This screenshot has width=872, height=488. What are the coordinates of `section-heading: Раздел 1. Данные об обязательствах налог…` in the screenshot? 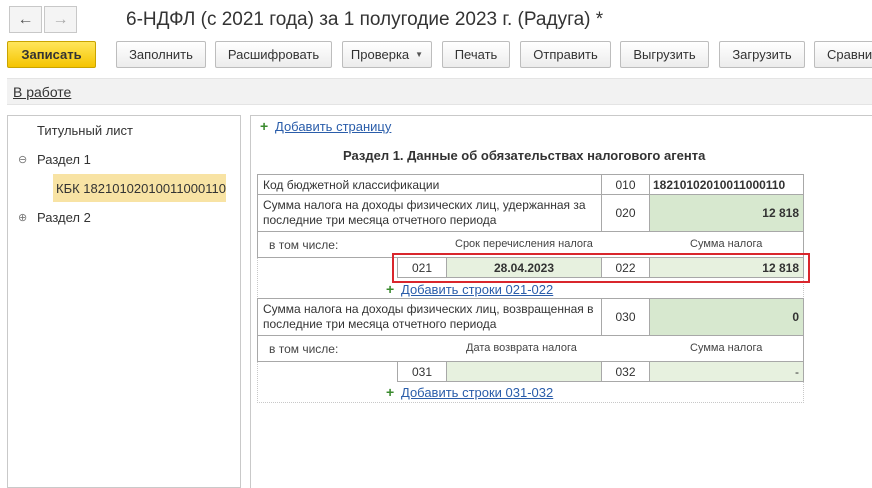 It's located at (524, 155).